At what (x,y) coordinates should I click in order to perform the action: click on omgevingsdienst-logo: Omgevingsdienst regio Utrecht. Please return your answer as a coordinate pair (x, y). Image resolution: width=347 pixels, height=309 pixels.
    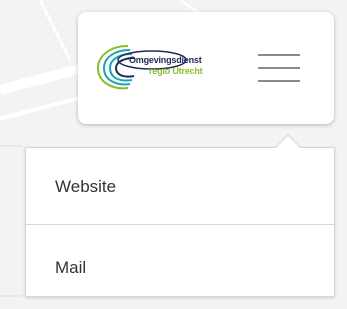
    Looking at the image, I should click on (160, 67).